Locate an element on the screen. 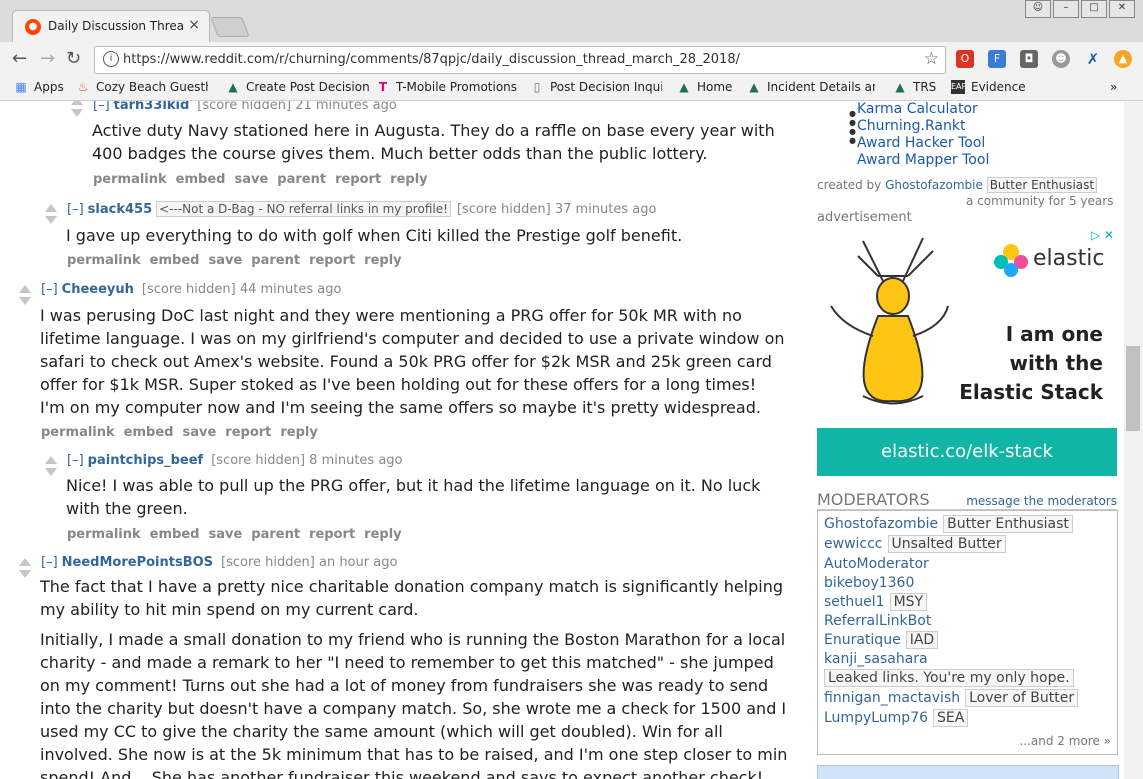  back-icon: ← is located at coordinates (19, 58).